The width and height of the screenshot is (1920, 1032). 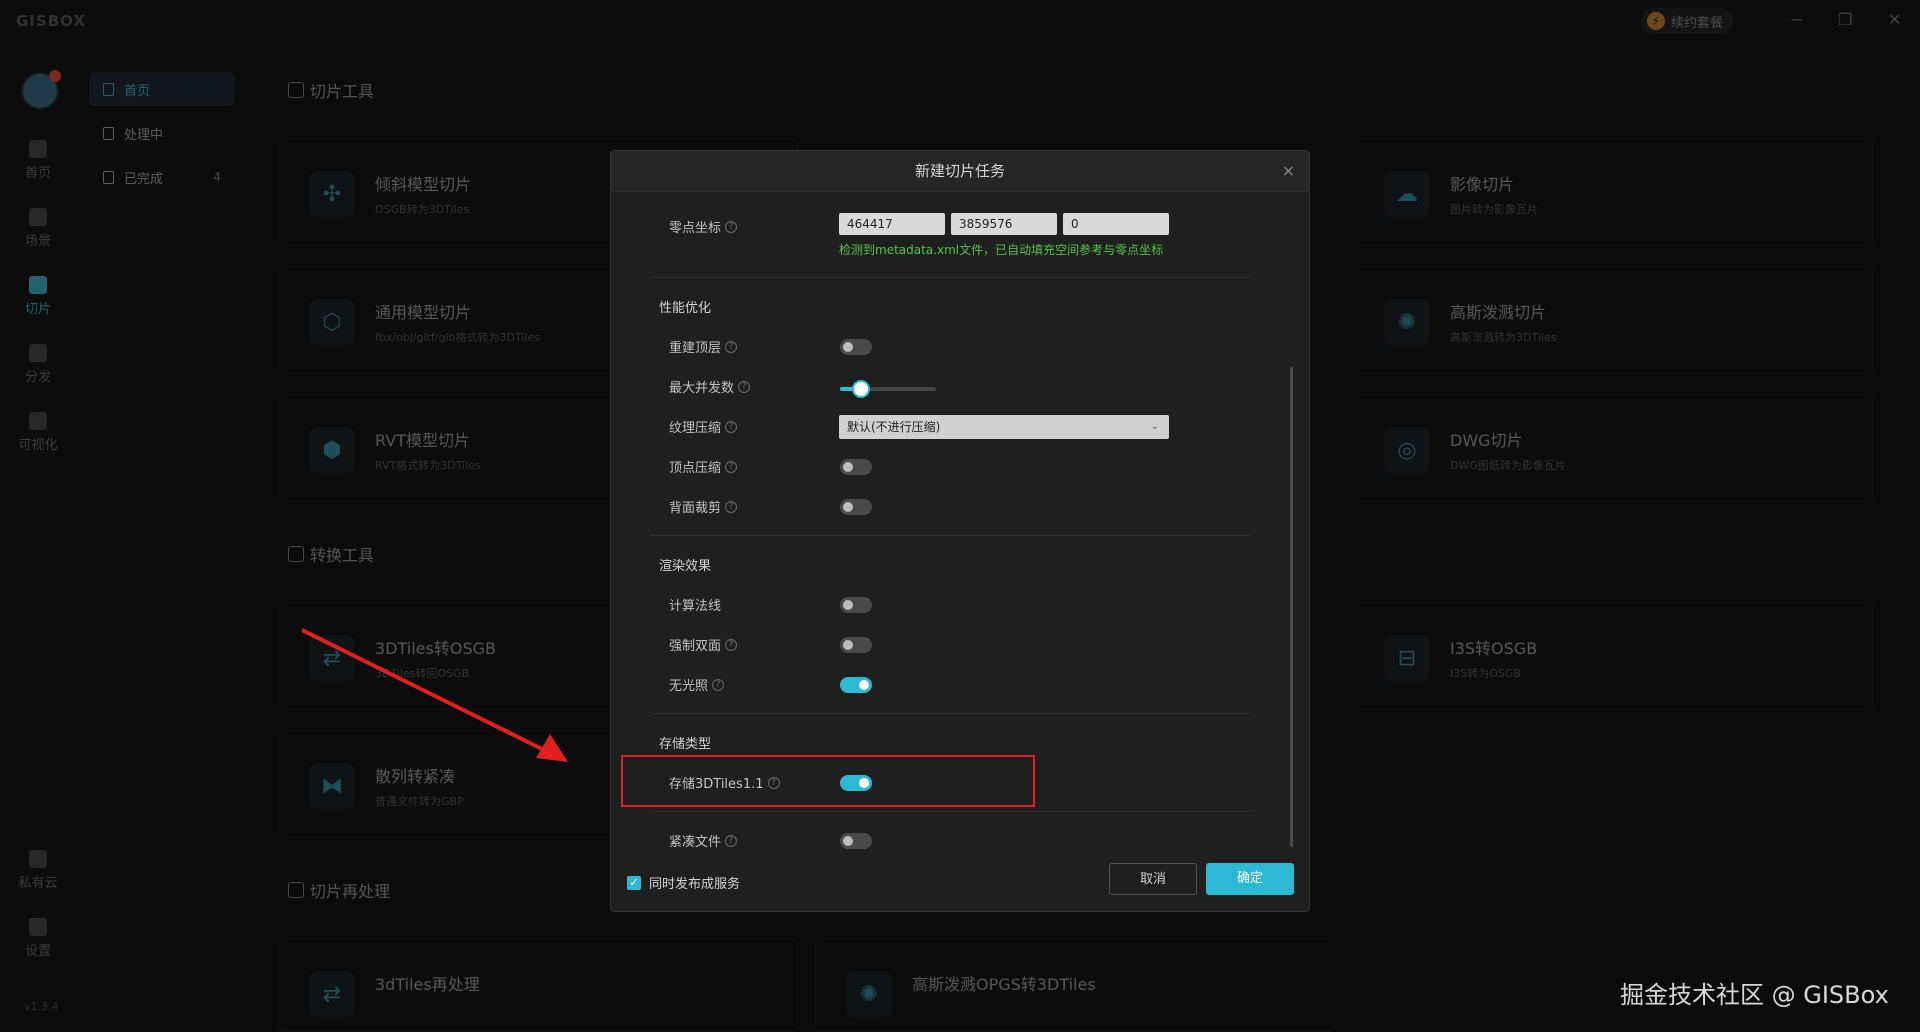 What do you see at coordinates (1250, 879) in the screenshot?
I see `confirm-button: 确定` at bounding box center [1250, 879].